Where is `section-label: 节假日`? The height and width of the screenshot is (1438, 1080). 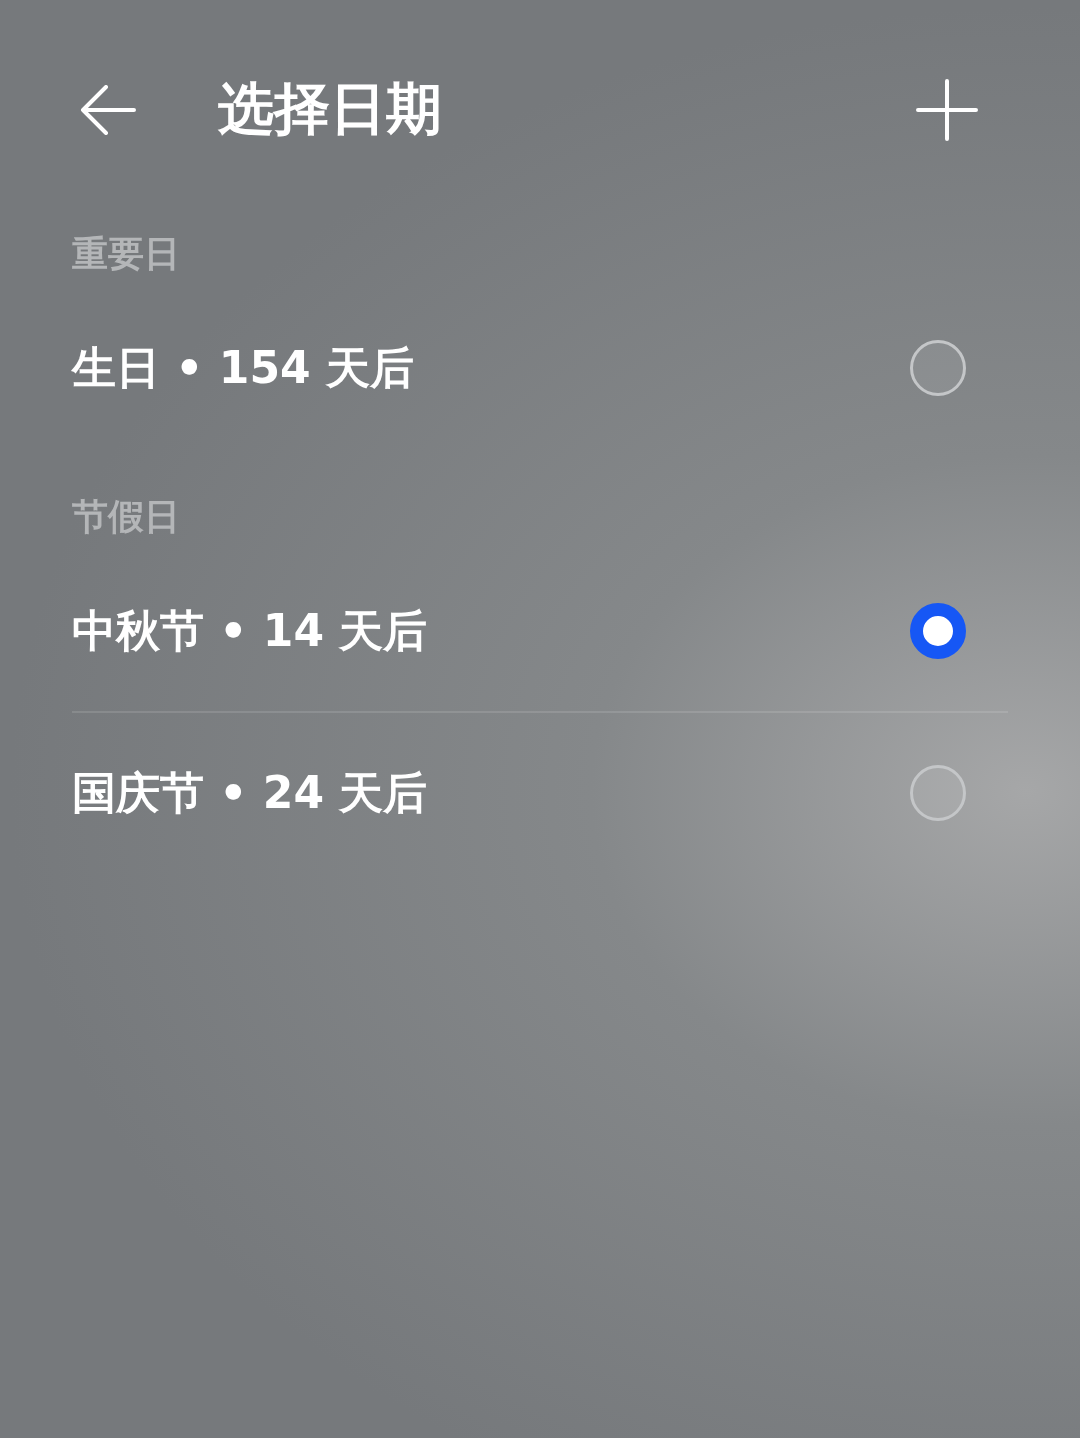
section-label: 节假日 is located at coordinates (126, 517).